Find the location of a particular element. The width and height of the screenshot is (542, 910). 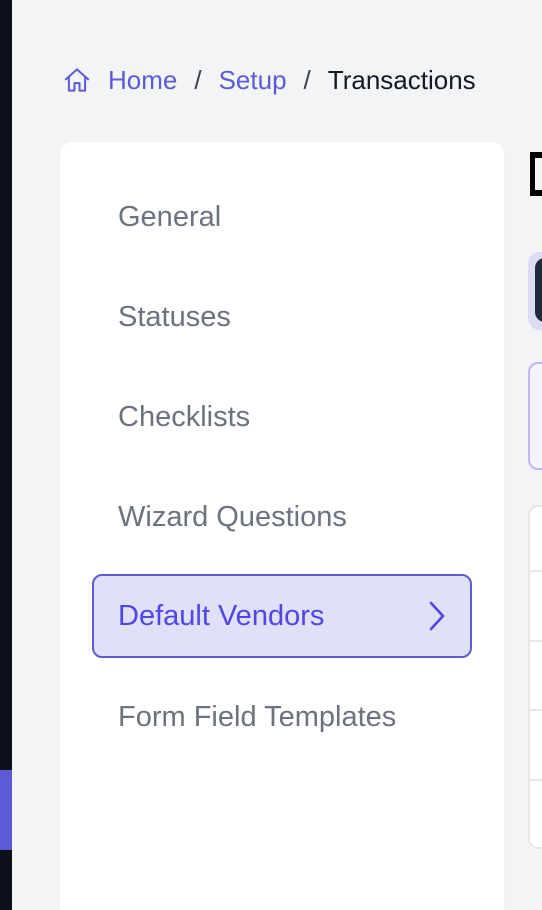

page-heading-fragment is located at coordinates (536, 174).